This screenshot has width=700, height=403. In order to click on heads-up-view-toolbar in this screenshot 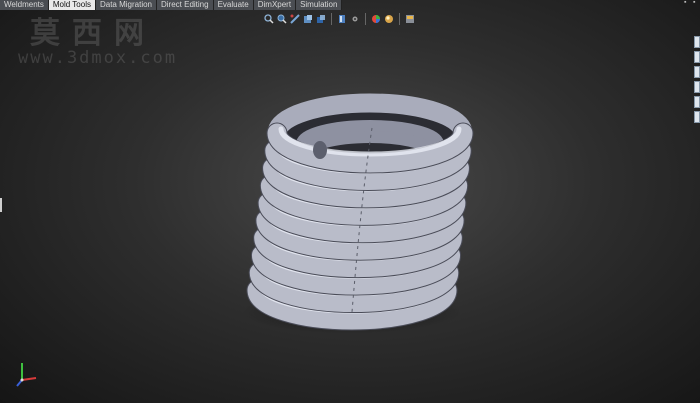, I will do `click(339, 19)`.